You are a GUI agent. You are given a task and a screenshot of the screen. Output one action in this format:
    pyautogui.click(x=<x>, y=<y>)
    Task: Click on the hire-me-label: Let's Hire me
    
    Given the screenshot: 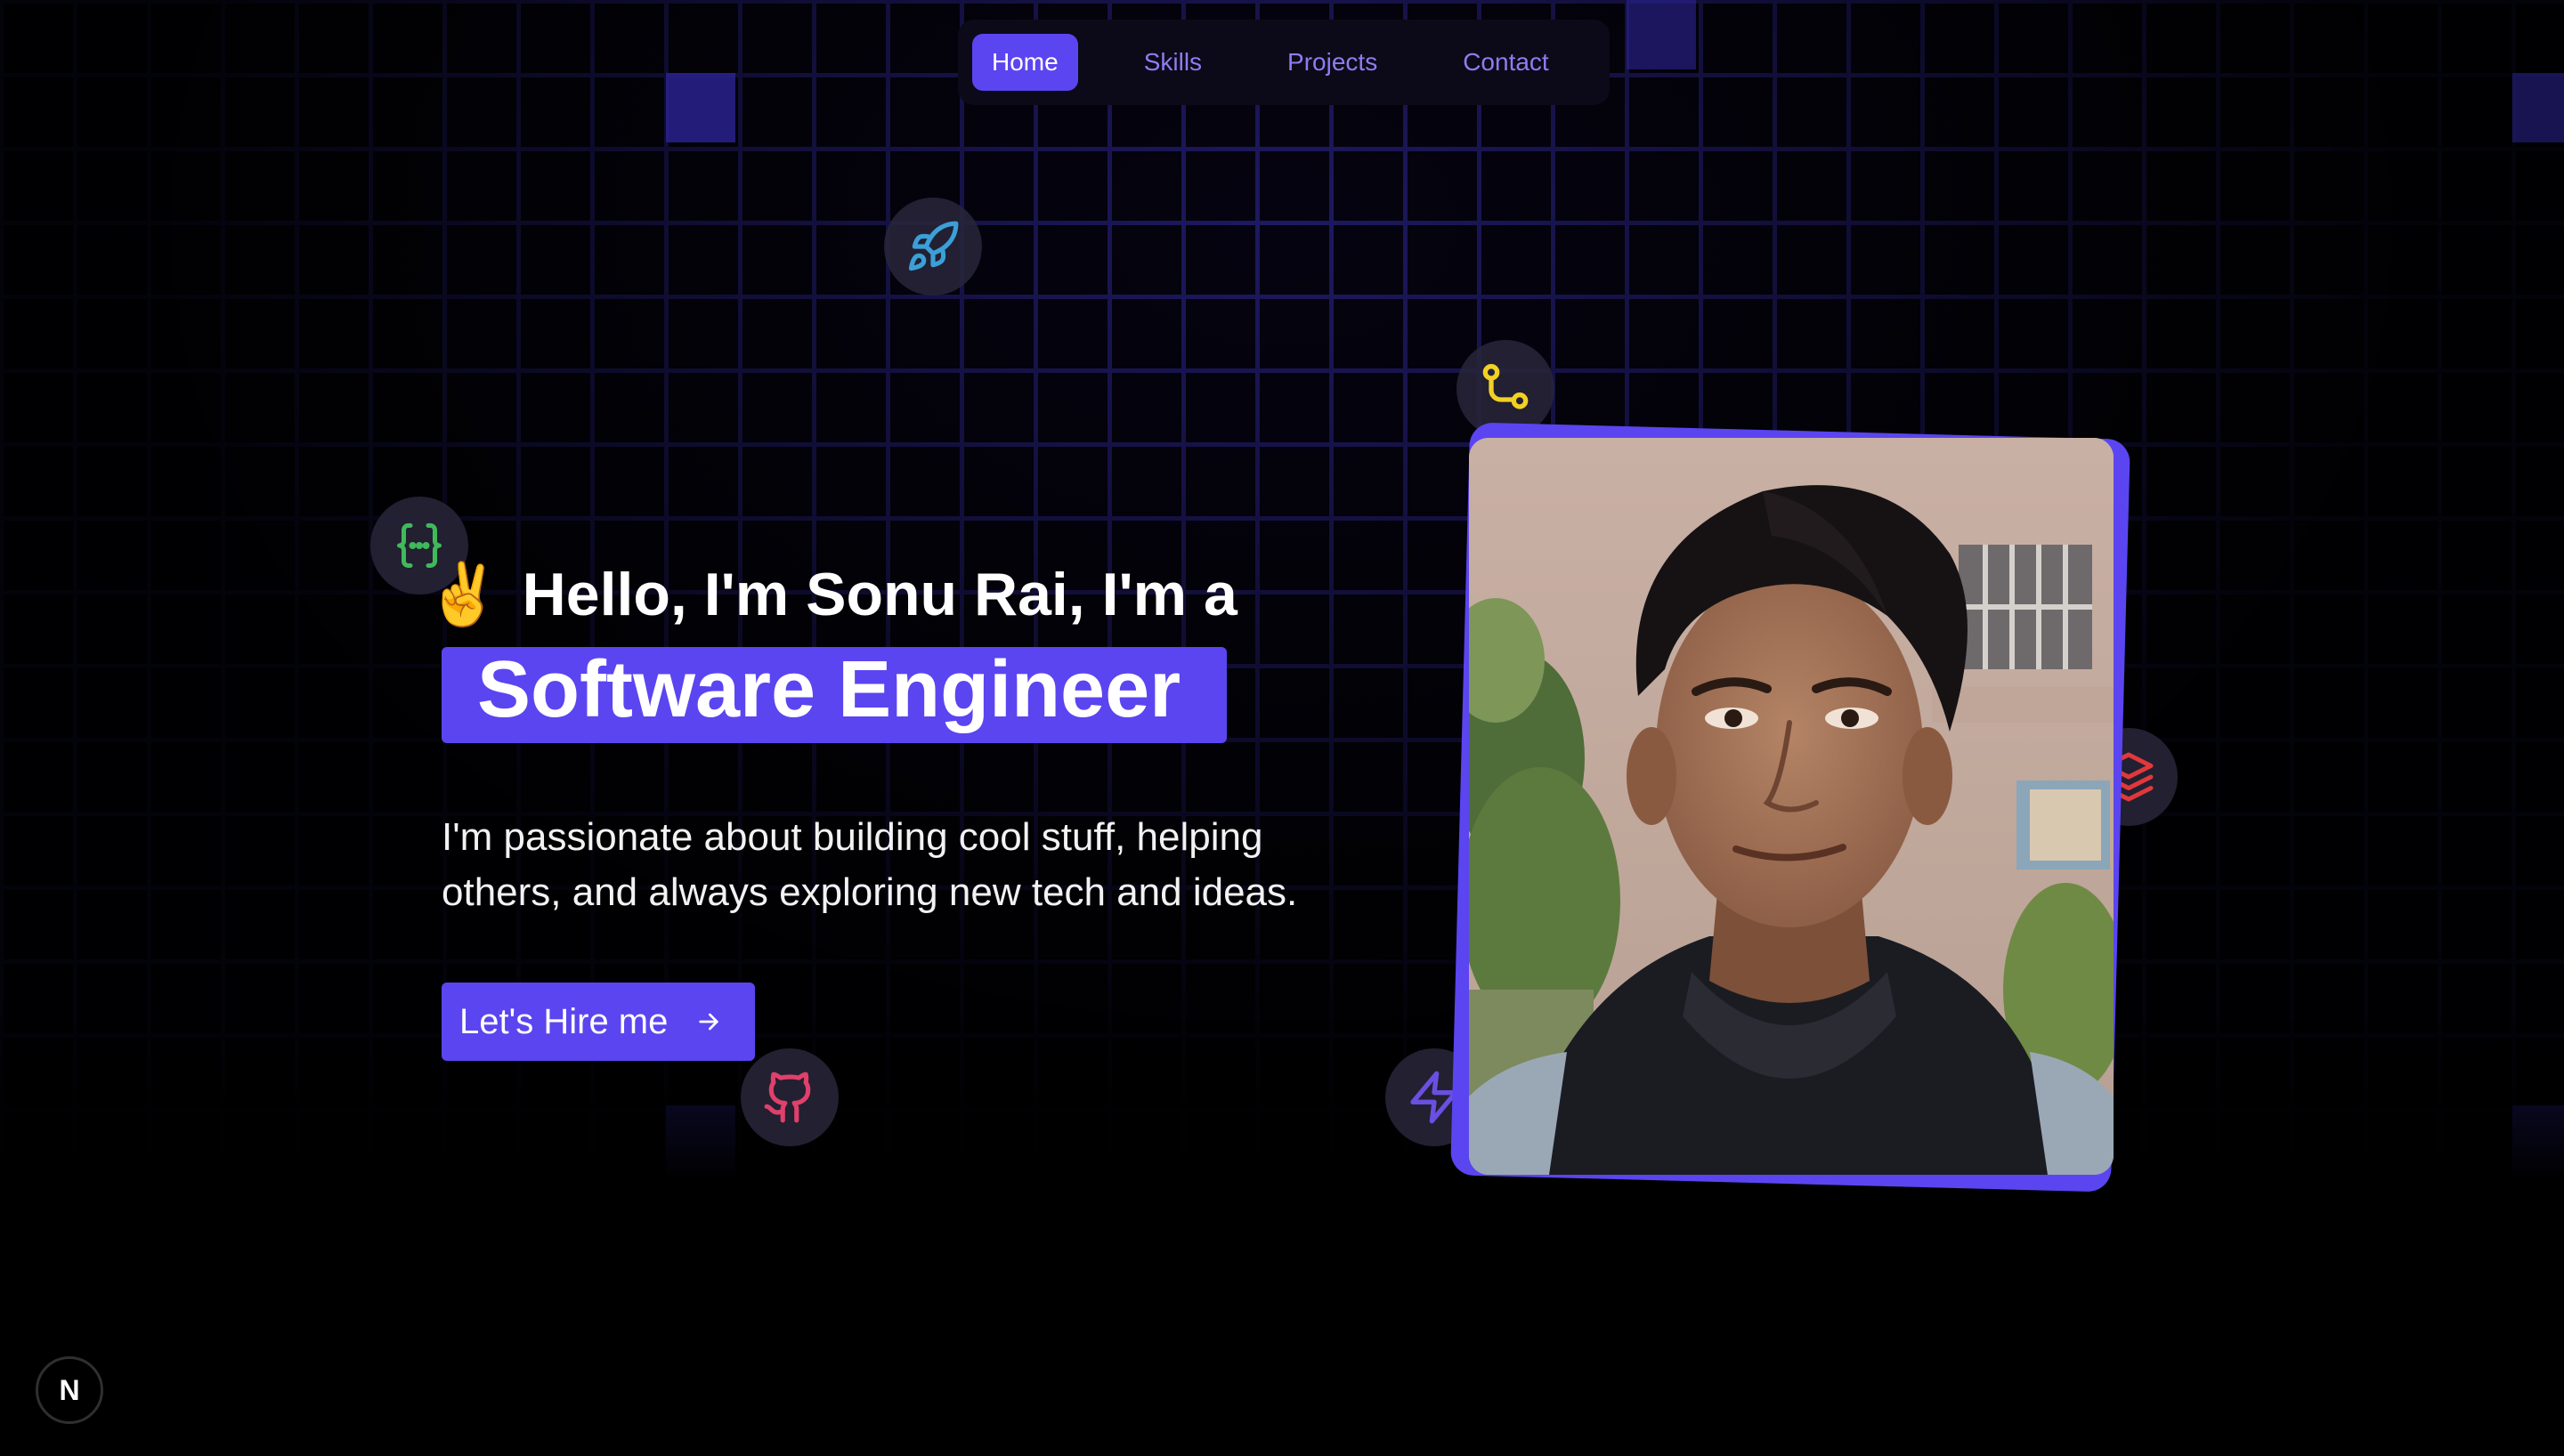 What is the action you would take?
    pyautogui.click(x=564, y=1021)
    